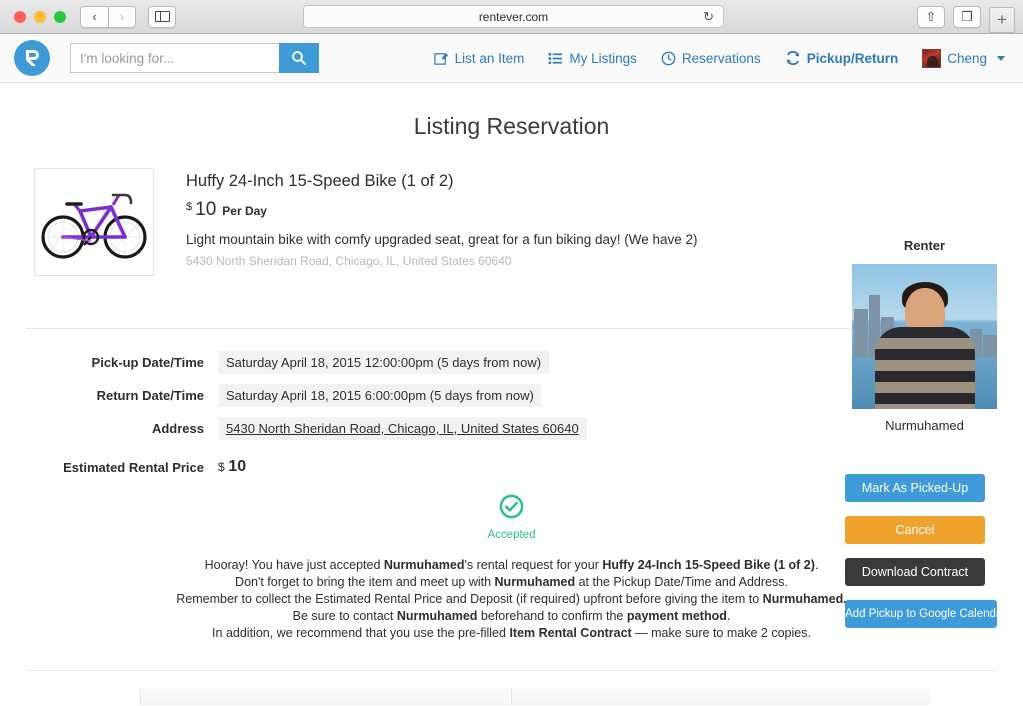  I want to click on search-input, so click(174, 58).